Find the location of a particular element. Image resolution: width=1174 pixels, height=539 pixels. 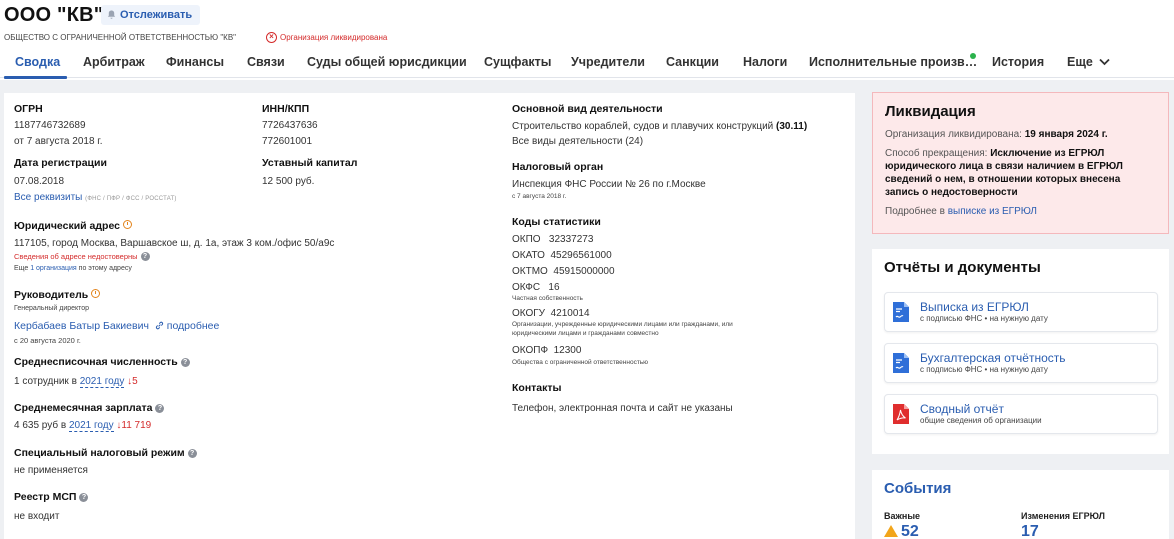

msp-value: не входит is located at coordinates (37, 516).